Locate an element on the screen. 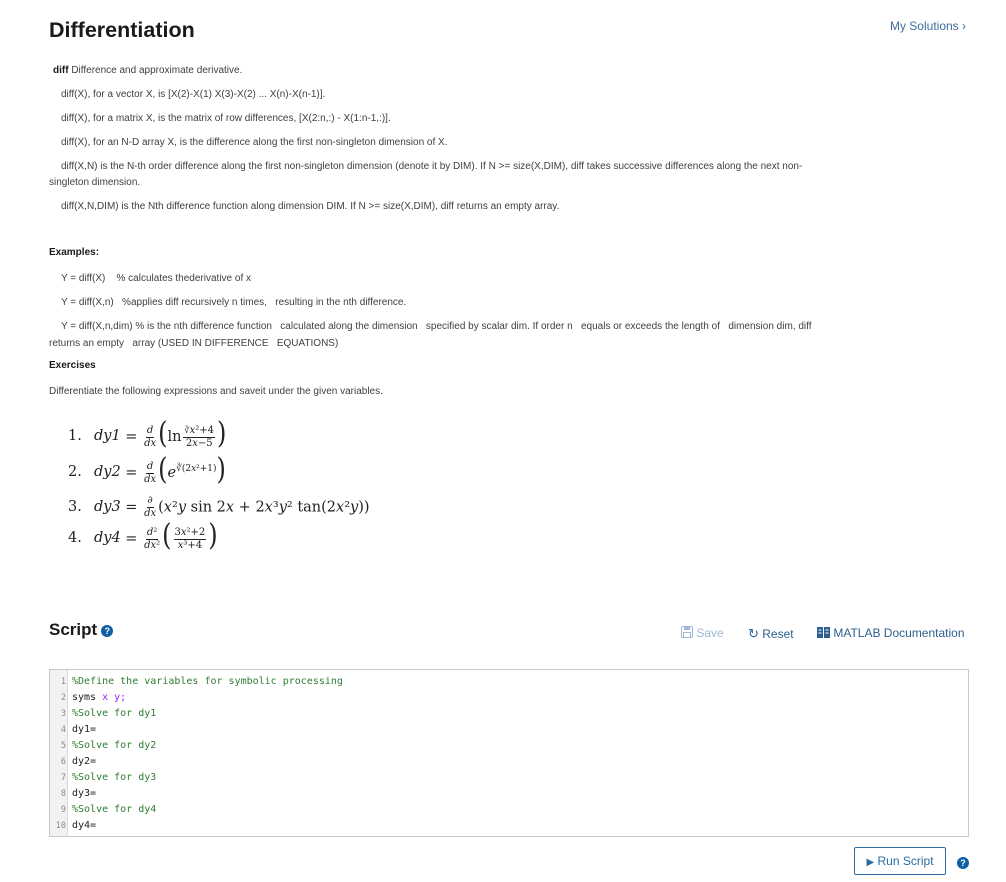 This screenshot has height=882, width=1006. reset-label: Reset is located at coordinates (778, 634).